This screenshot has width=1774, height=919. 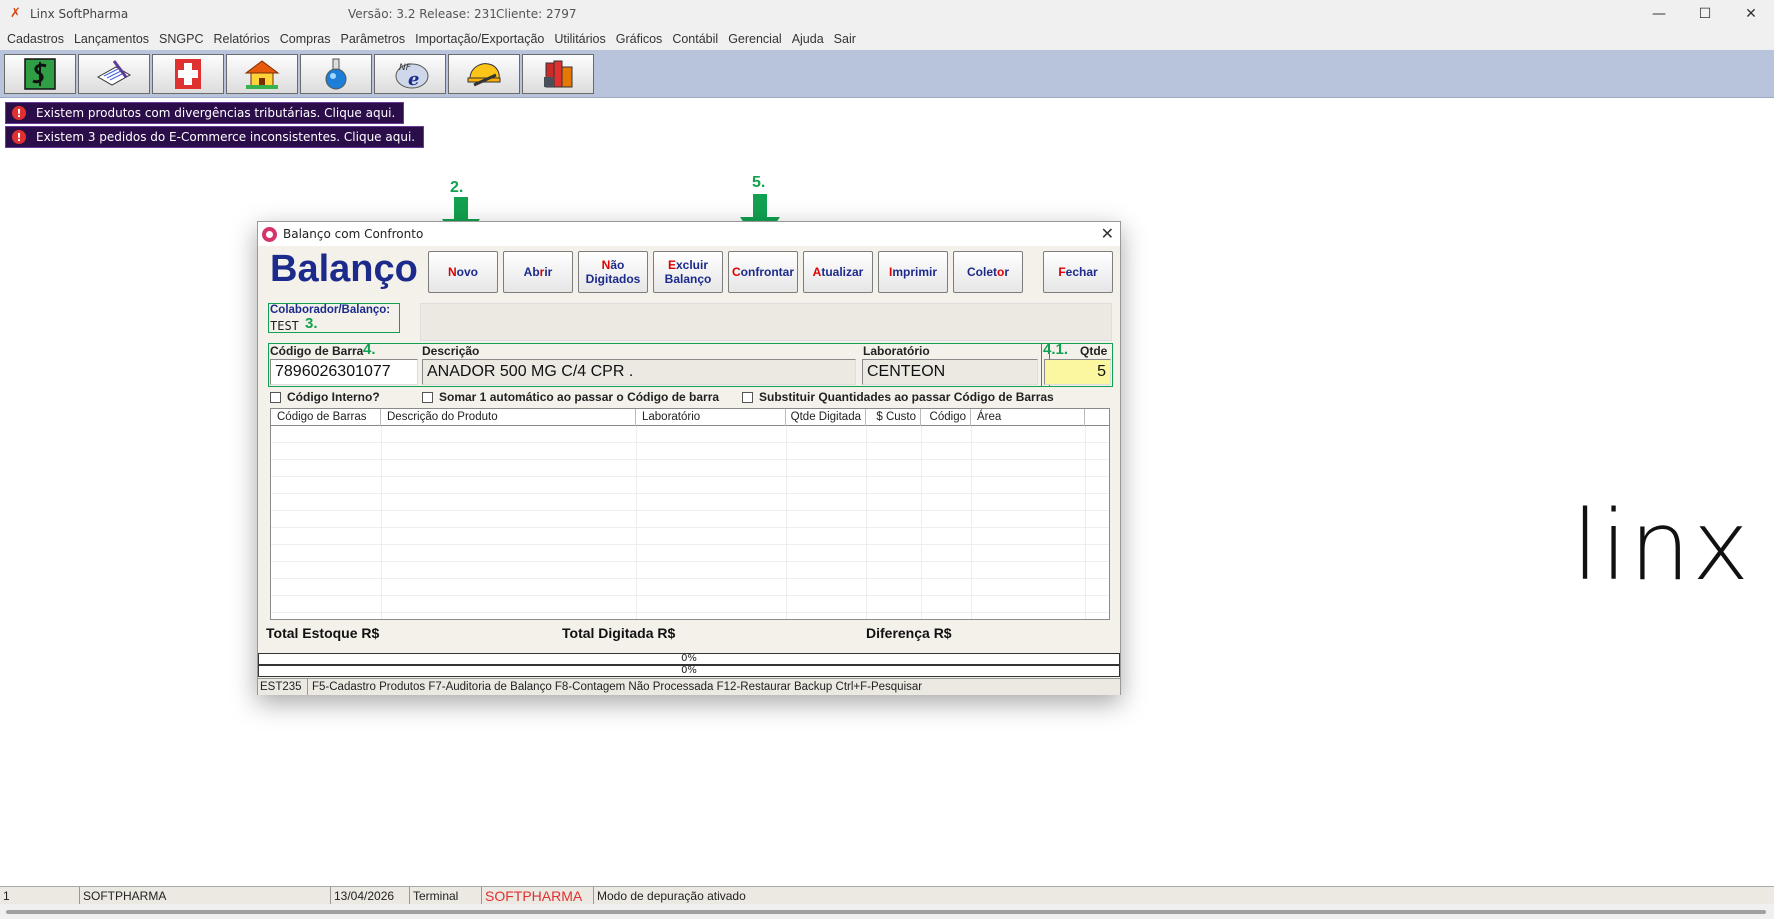 I want to click on annotation-5: 5., so click(x=759, y=182).